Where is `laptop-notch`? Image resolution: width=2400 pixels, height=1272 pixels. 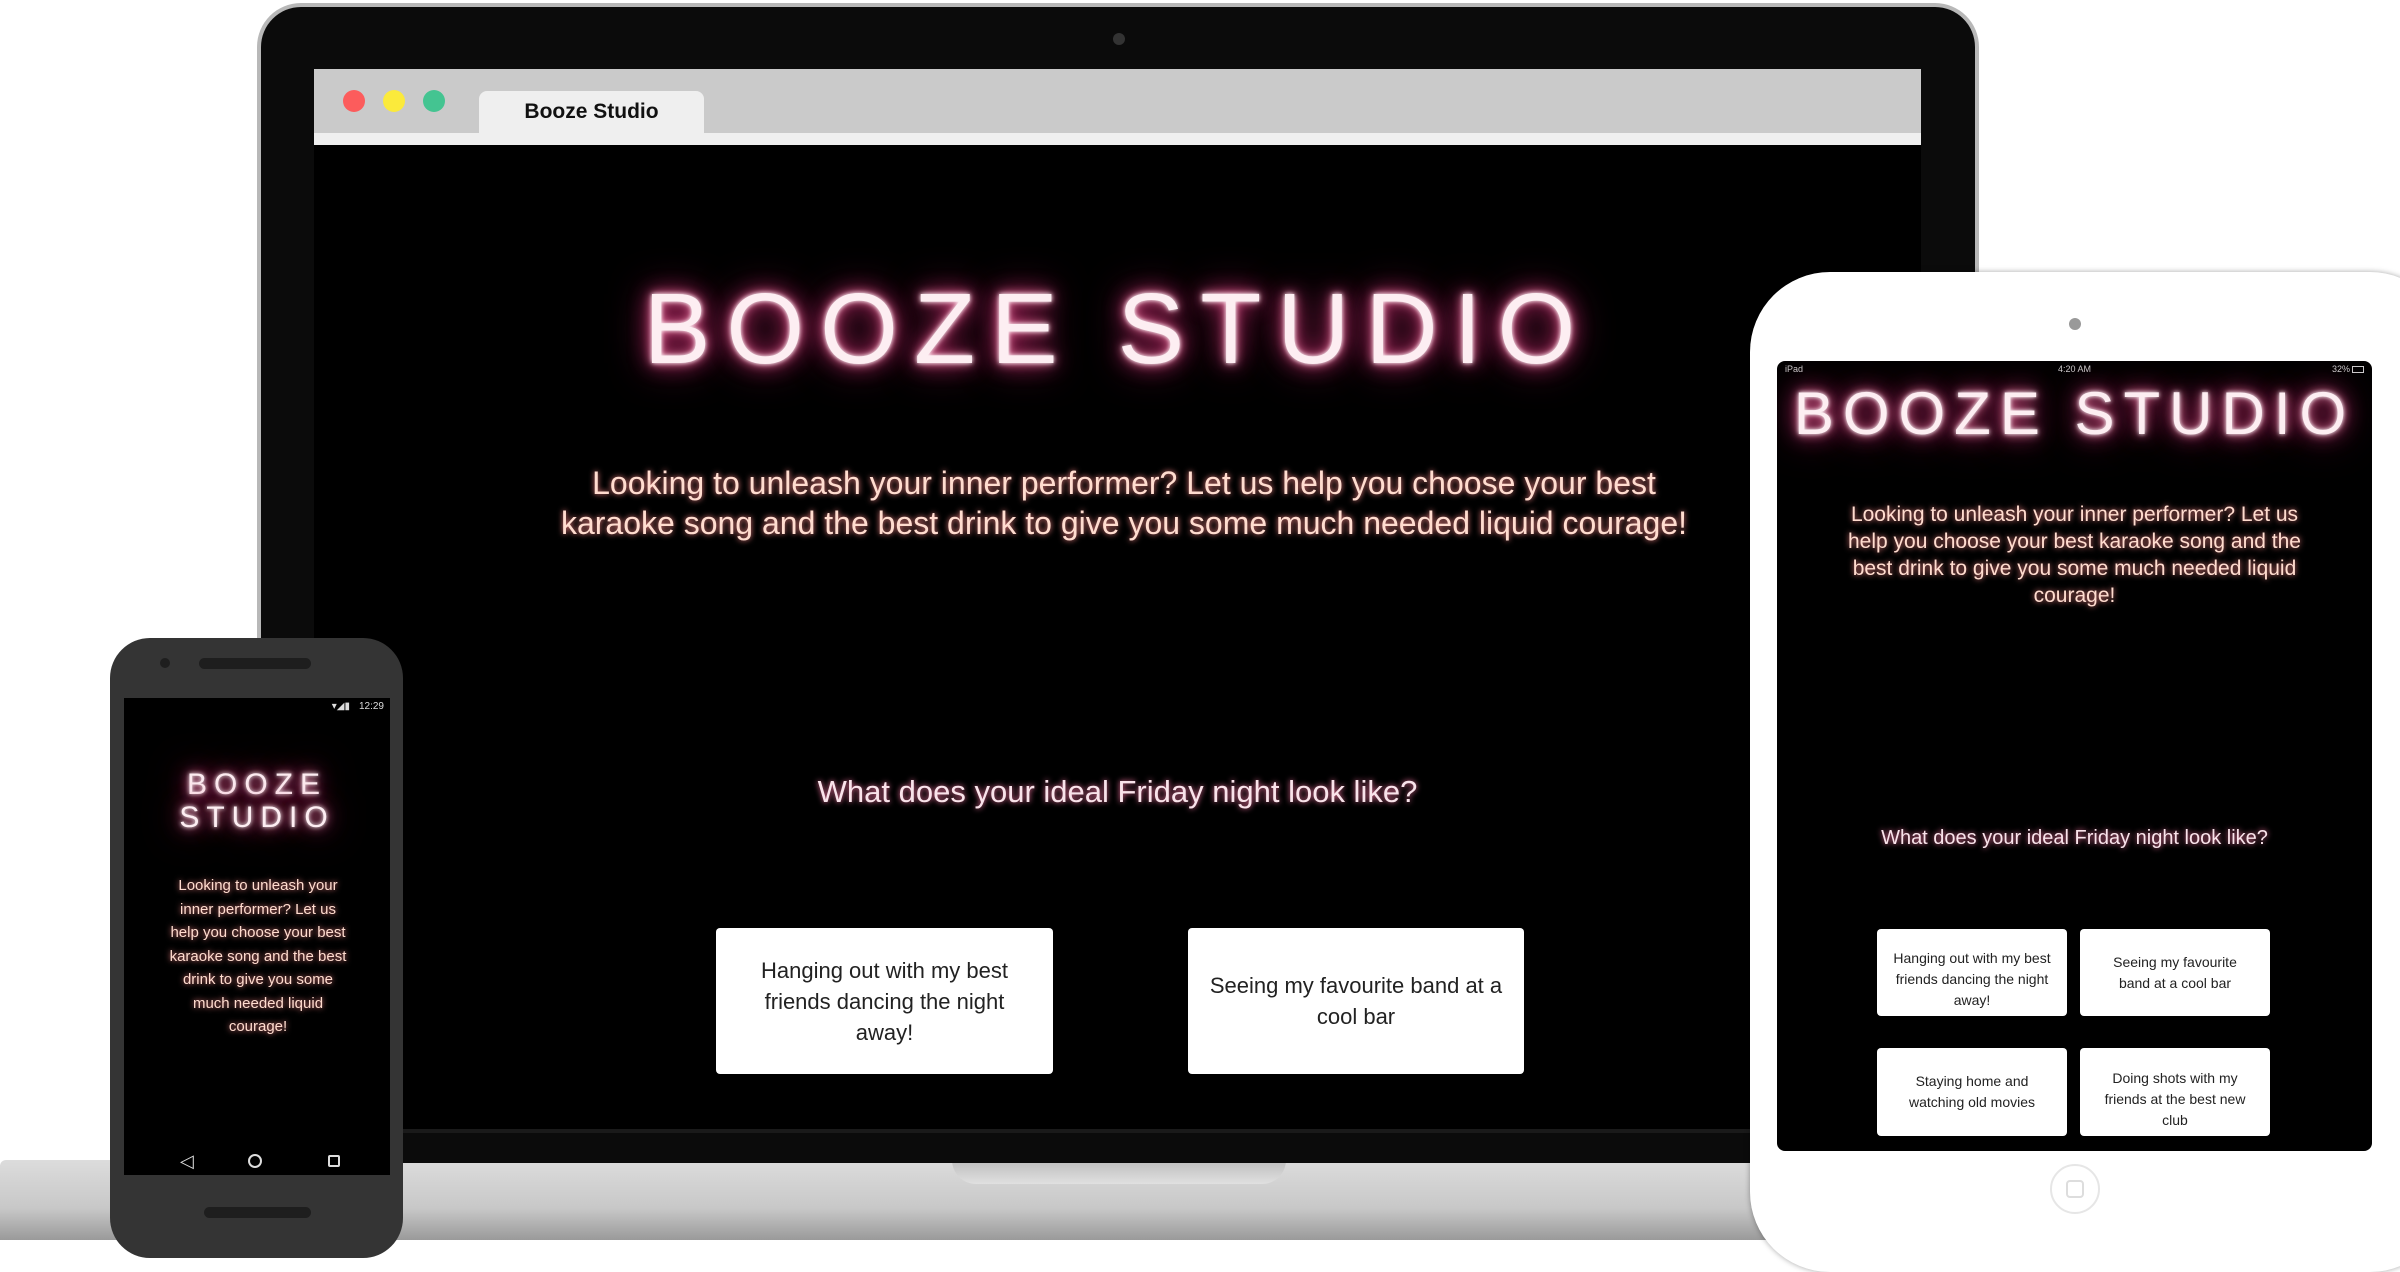 laptop-notch is located at coordinates (1119, 1172).